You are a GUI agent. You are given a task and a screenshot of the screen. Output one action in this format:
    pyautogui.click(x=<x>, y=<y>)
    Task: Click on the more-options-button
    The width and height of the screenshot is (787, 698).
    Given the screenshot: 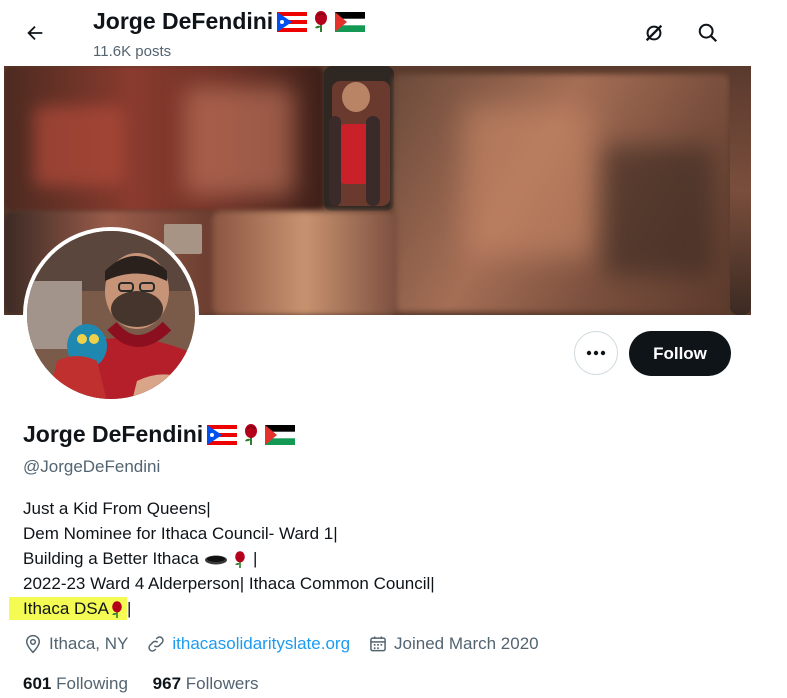 What is the action you would take?
    pyautogui.click(x=596, y=353)
    